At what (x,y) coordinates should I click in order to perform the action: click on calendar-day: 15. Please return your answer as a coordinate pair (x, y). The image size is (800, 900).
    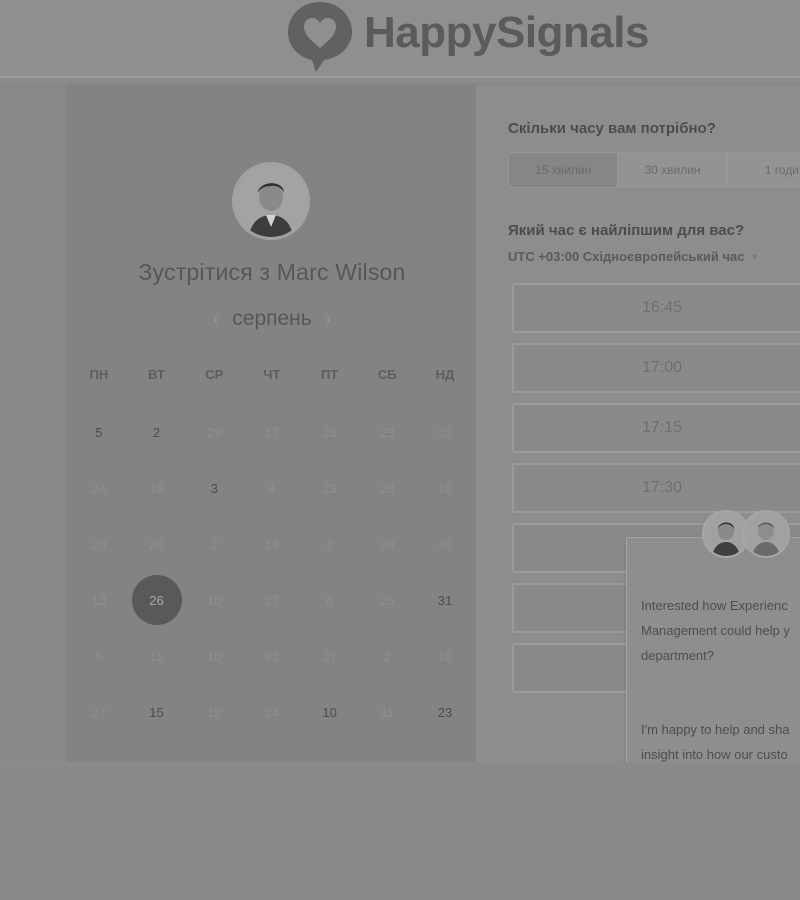
    Looking at the image, I should click on (157, 712).